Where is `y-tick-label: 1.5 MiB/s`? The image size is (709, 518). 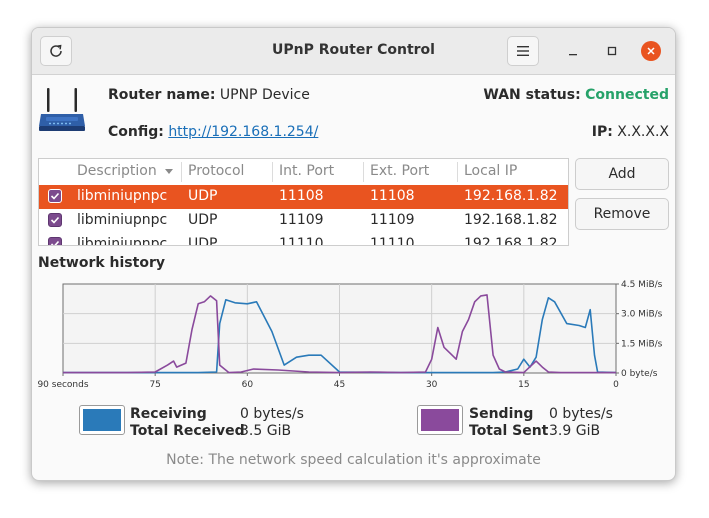
y-tick-label: 1.5 MiB/s is located at coordinates (642, 344).